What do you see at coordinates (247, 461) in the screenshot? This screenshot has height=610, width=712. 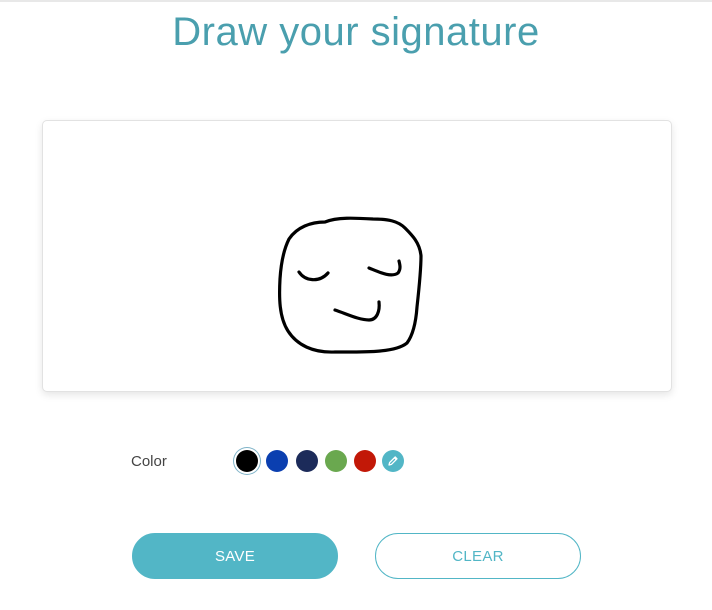 I see `swatch-black` at bounding box center [247, 461].